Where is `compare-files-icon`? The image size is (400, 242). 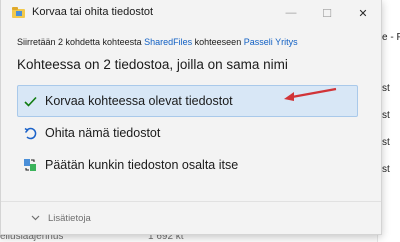
compare-files-icon is located at coordinates (30, 165).